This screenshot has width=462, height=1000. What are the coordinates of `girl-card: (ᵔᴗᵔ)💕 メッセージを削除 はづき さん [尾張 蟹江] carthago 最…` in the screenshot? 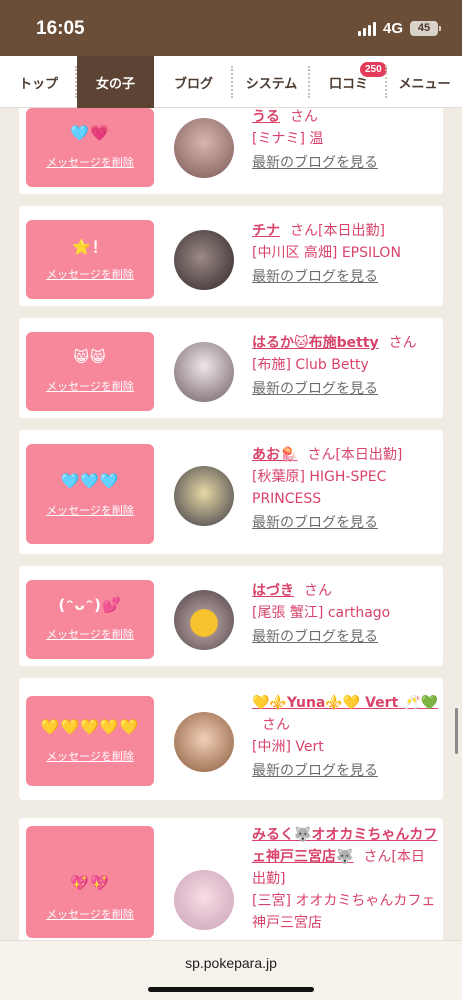 It's located at (231, 616).